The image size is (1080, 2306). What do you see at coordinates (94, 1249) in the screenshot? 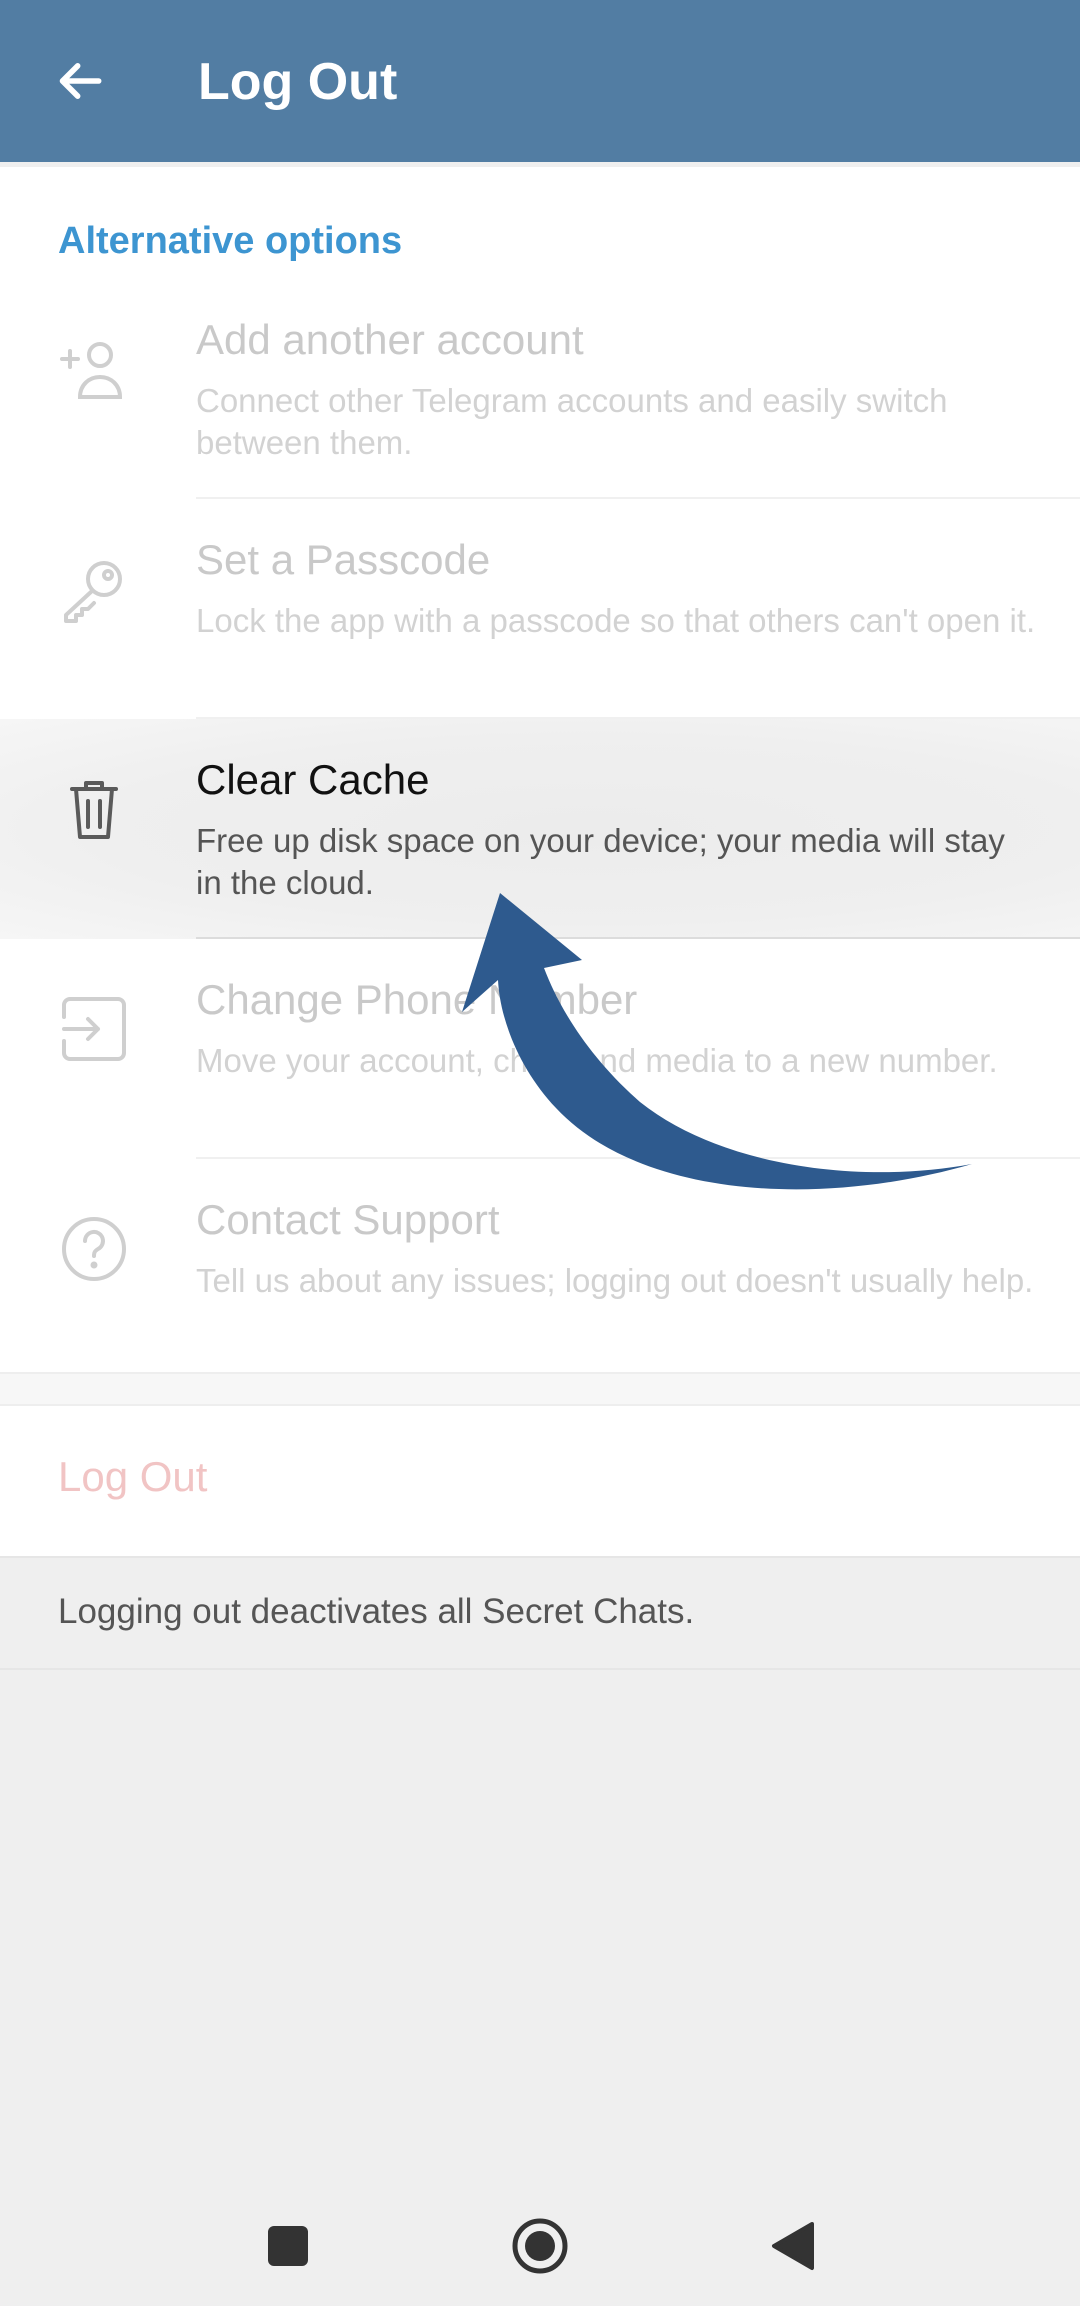
I see `help-icon` at bounding box center [94, 1249].